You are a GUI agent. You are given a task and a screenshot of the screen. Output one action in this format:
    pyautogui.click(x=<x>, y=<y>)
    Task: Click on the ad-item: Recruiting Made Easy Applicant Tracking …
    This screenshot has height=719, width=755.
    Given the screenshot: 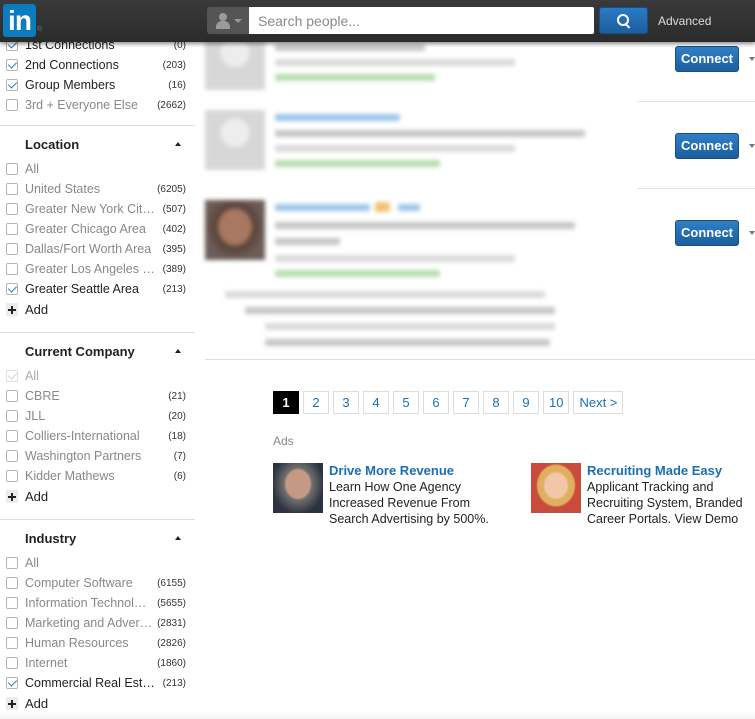 What is the action you would take?
    pyautogui.click(x=637, y=495)
    